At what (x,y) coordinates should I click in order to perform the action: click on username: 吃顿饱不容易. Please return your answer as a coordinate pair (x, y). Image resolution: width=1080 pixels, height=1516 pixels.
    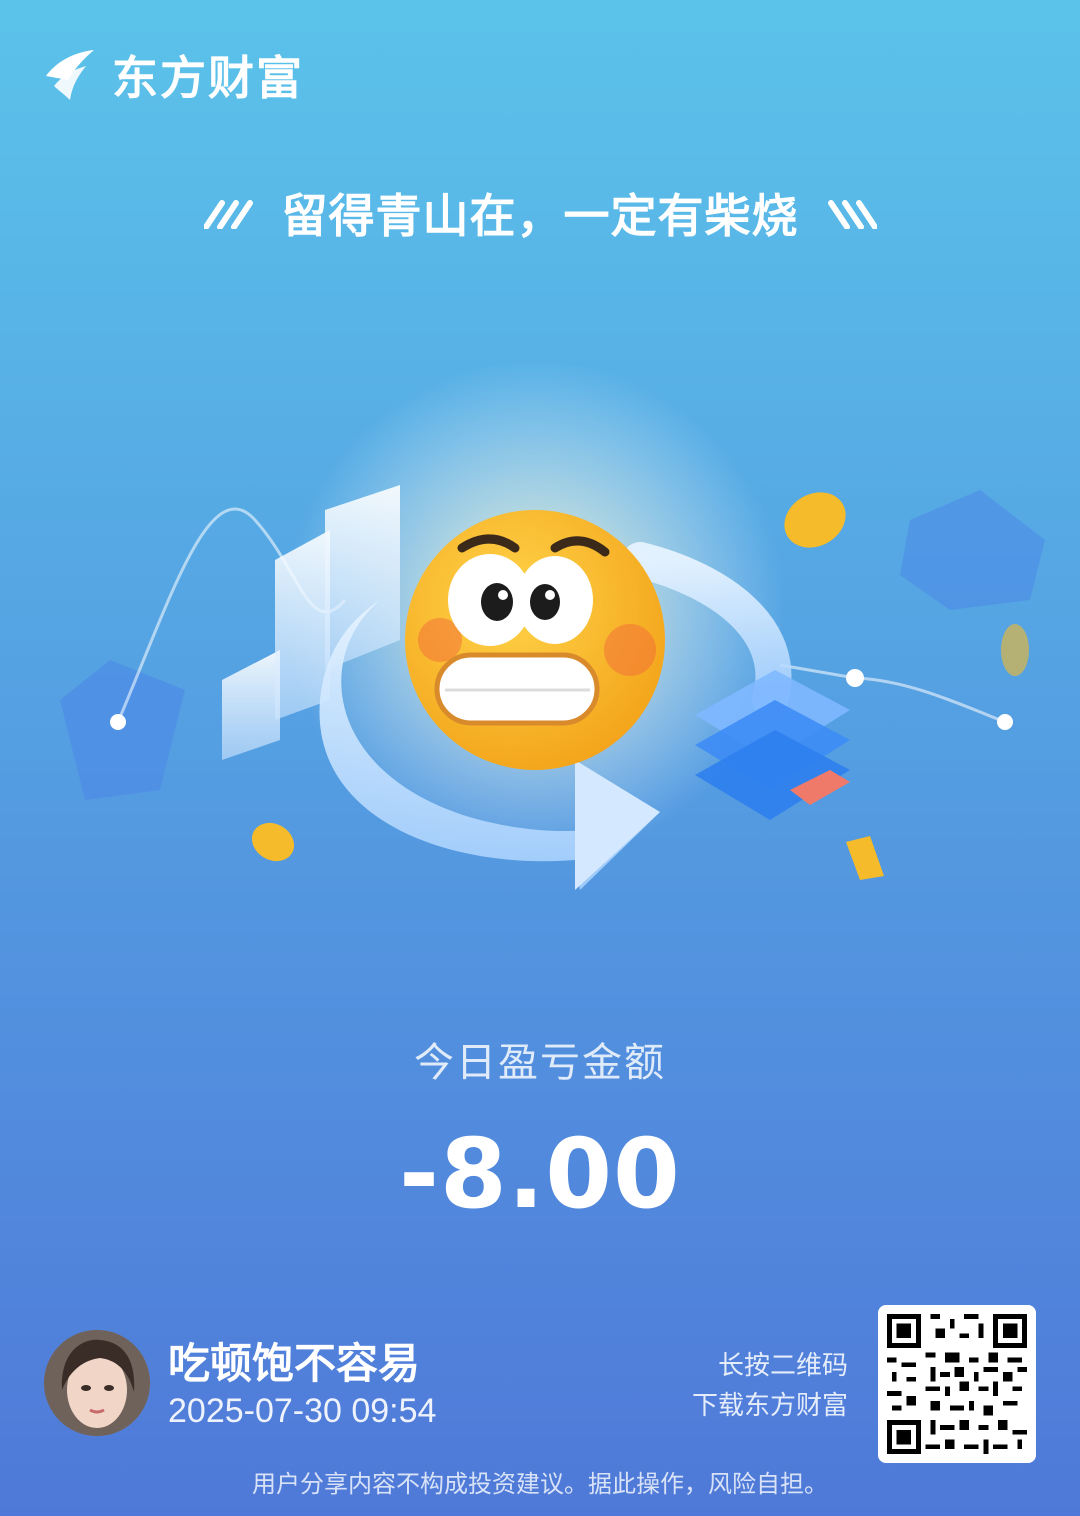
    Looking at the image, I should click on (294, 1363).